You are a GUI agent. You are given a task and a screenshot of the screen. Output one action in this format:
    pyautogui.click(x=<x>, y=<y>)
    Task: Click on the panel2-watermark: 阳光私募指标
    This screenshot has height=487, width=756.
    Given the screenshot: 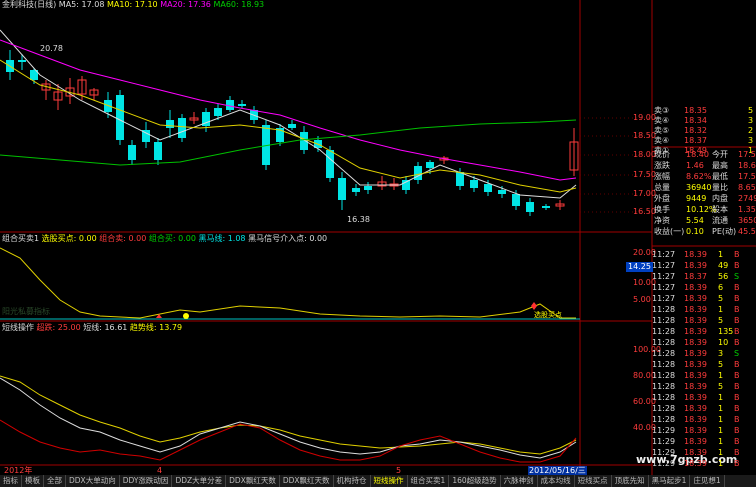 What is the action you would take?
    pyautogui.click(x=26, y=311)
    